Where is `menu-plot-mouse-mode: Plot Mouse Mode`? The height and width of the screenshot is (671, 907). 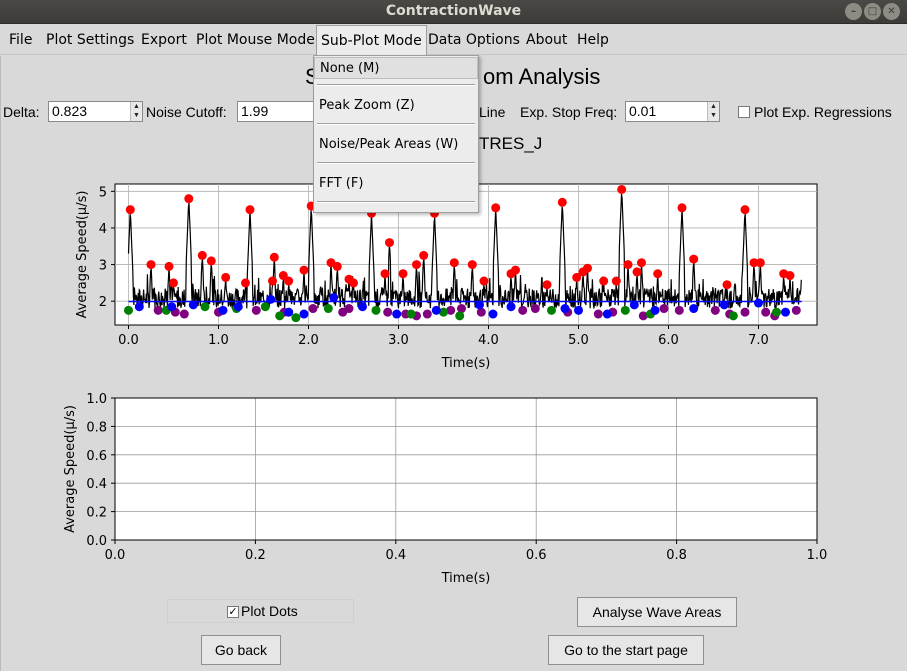
menu-plot-mouse-mode: Plot Mouse Mode is located at coordinates (255, 40).